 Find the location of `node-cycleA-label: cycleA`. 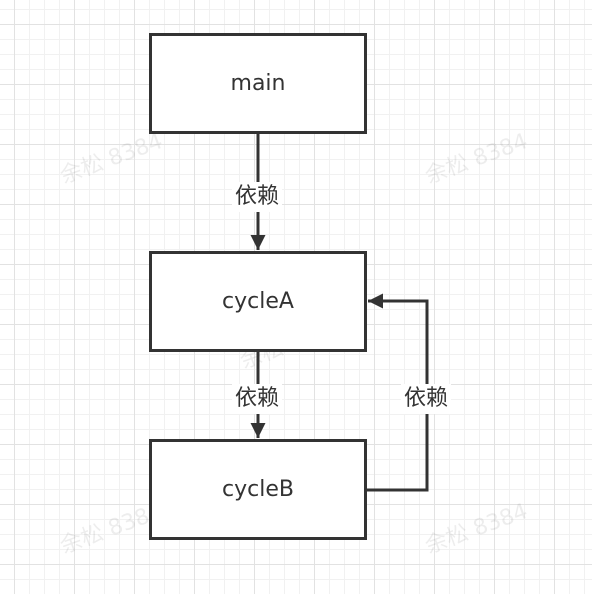

node-cycleA-label: cycleA is located at coordinates (258, 301).